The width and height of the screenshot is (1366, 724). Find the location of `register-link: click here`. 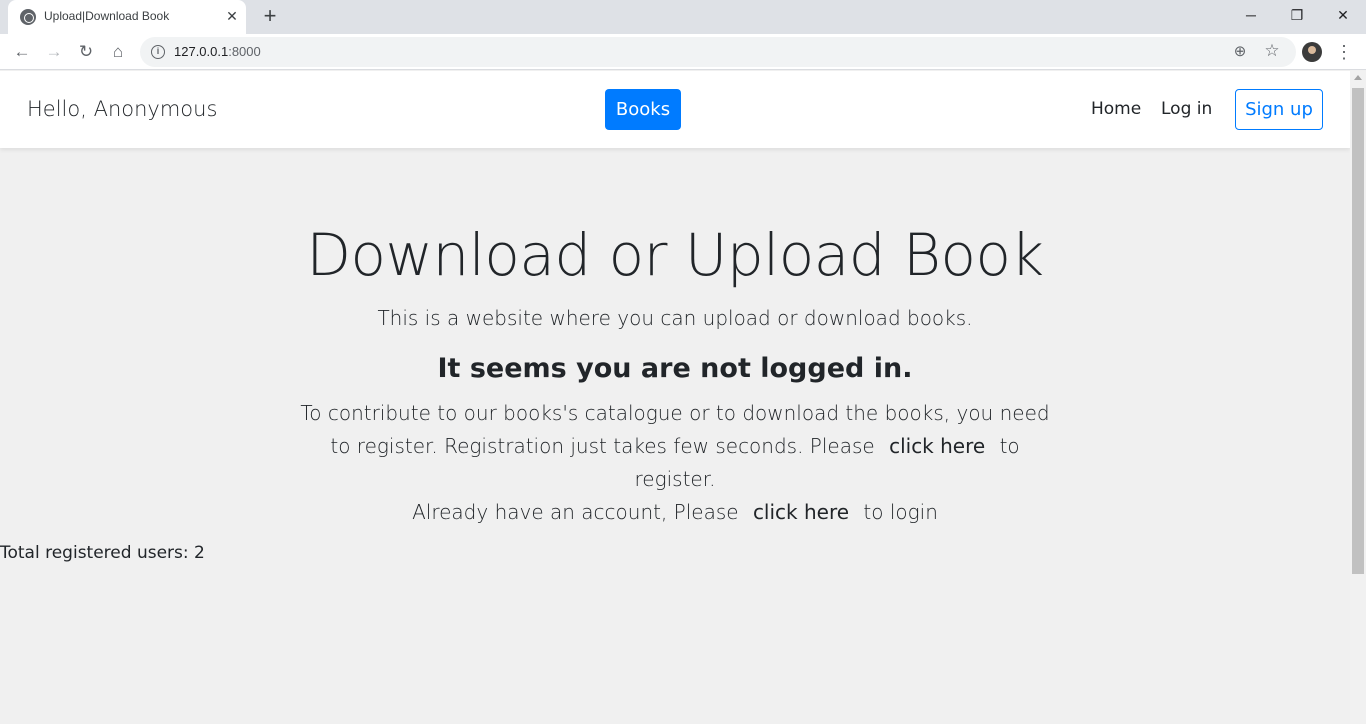

register-link: click here is located at coordinates (937, 446).